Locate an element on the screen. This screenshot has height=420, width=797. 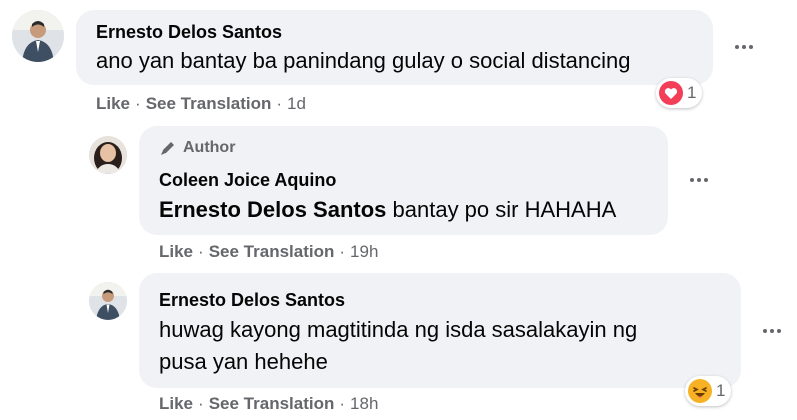
author-badge: Author is located at coordinates (197, 148).